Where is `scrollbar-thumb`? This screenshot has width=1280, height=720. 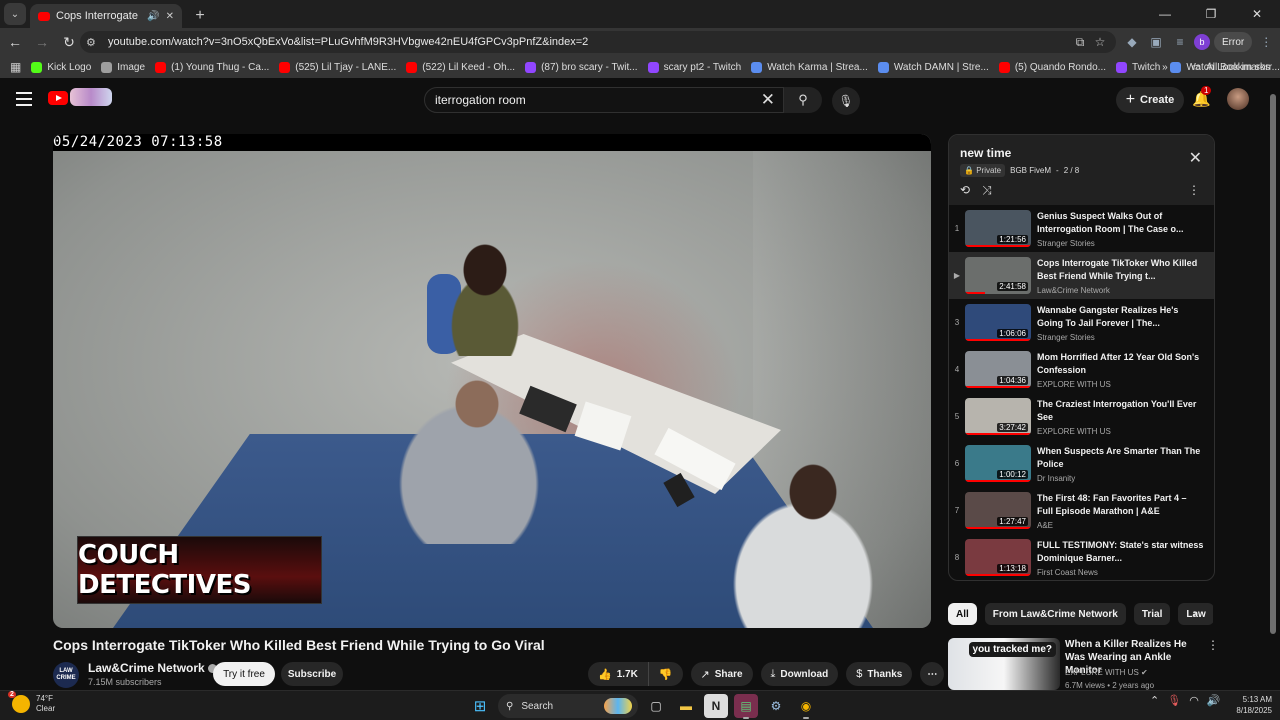
scrollbar-thumb is located at coordinates (1273, 364).